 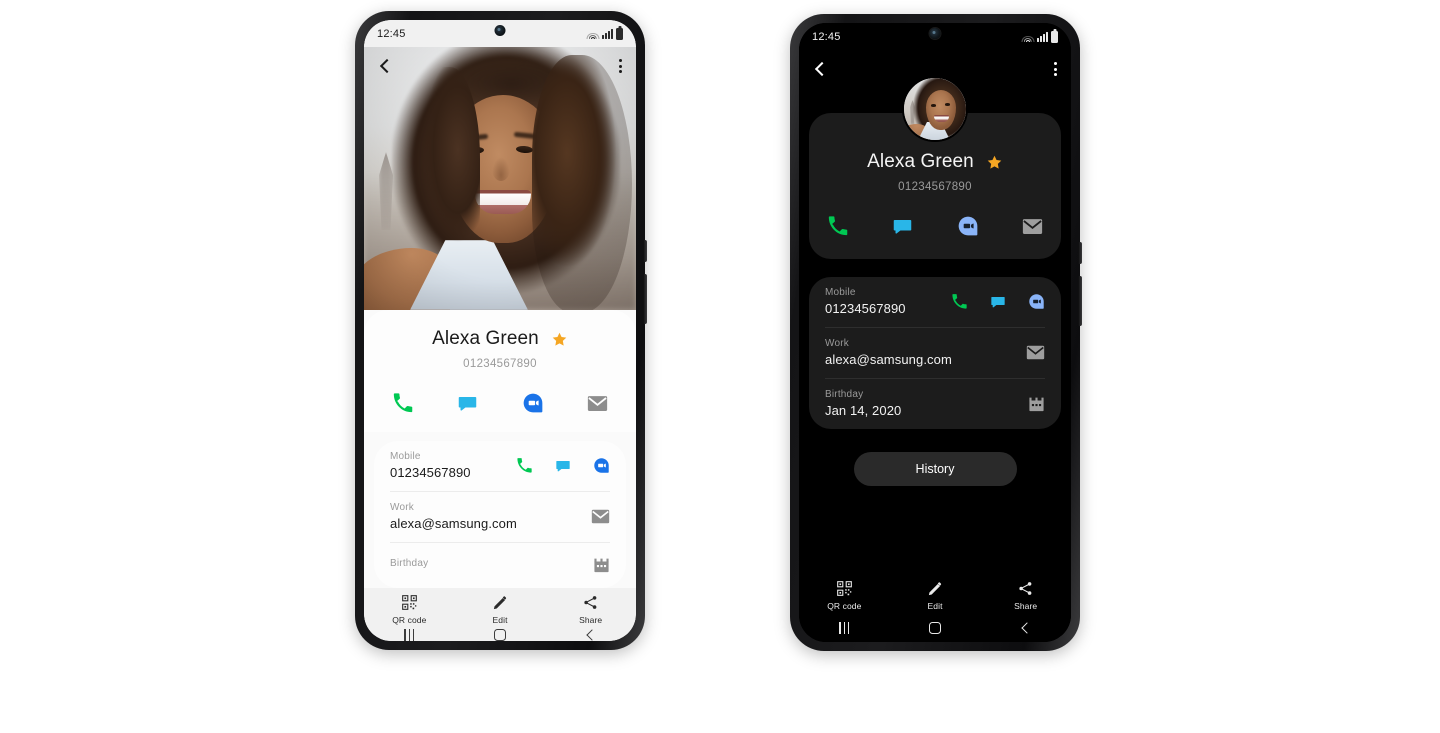 I want to click on contact-name: Alexa Green, so click(x=485, y=338).